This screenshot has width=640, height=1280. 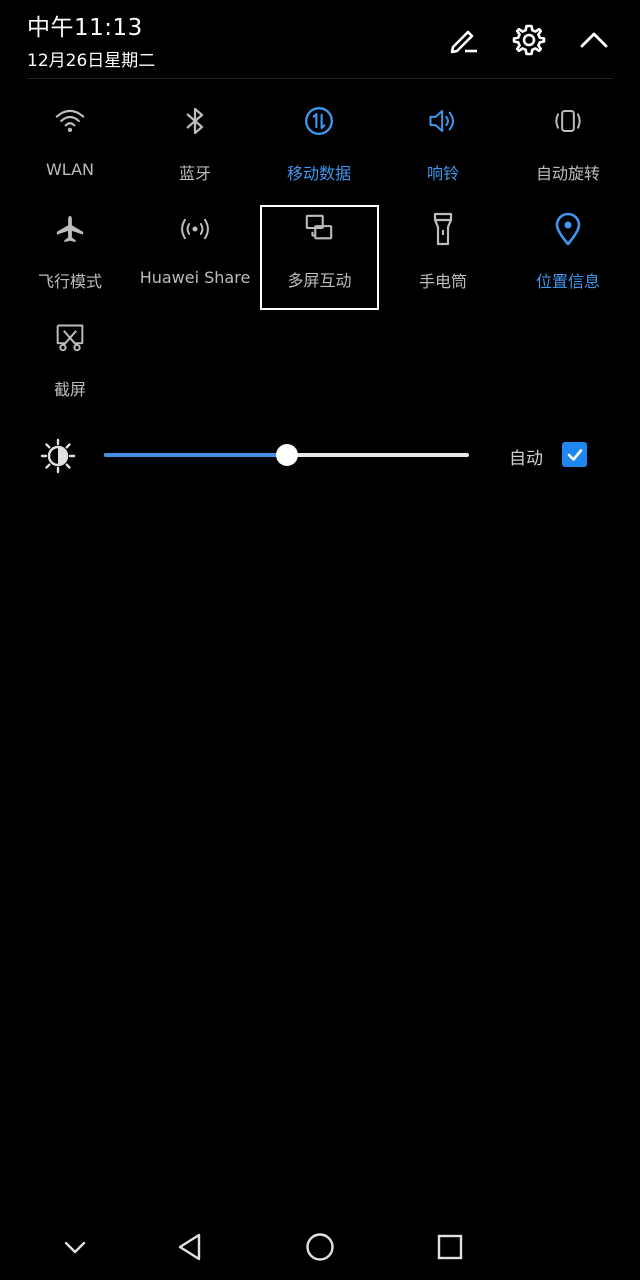 What do you see at coordinates (443, 150) in the screenshot?
I see `tile-ring: 响铃` at bounding box center [443, 150].